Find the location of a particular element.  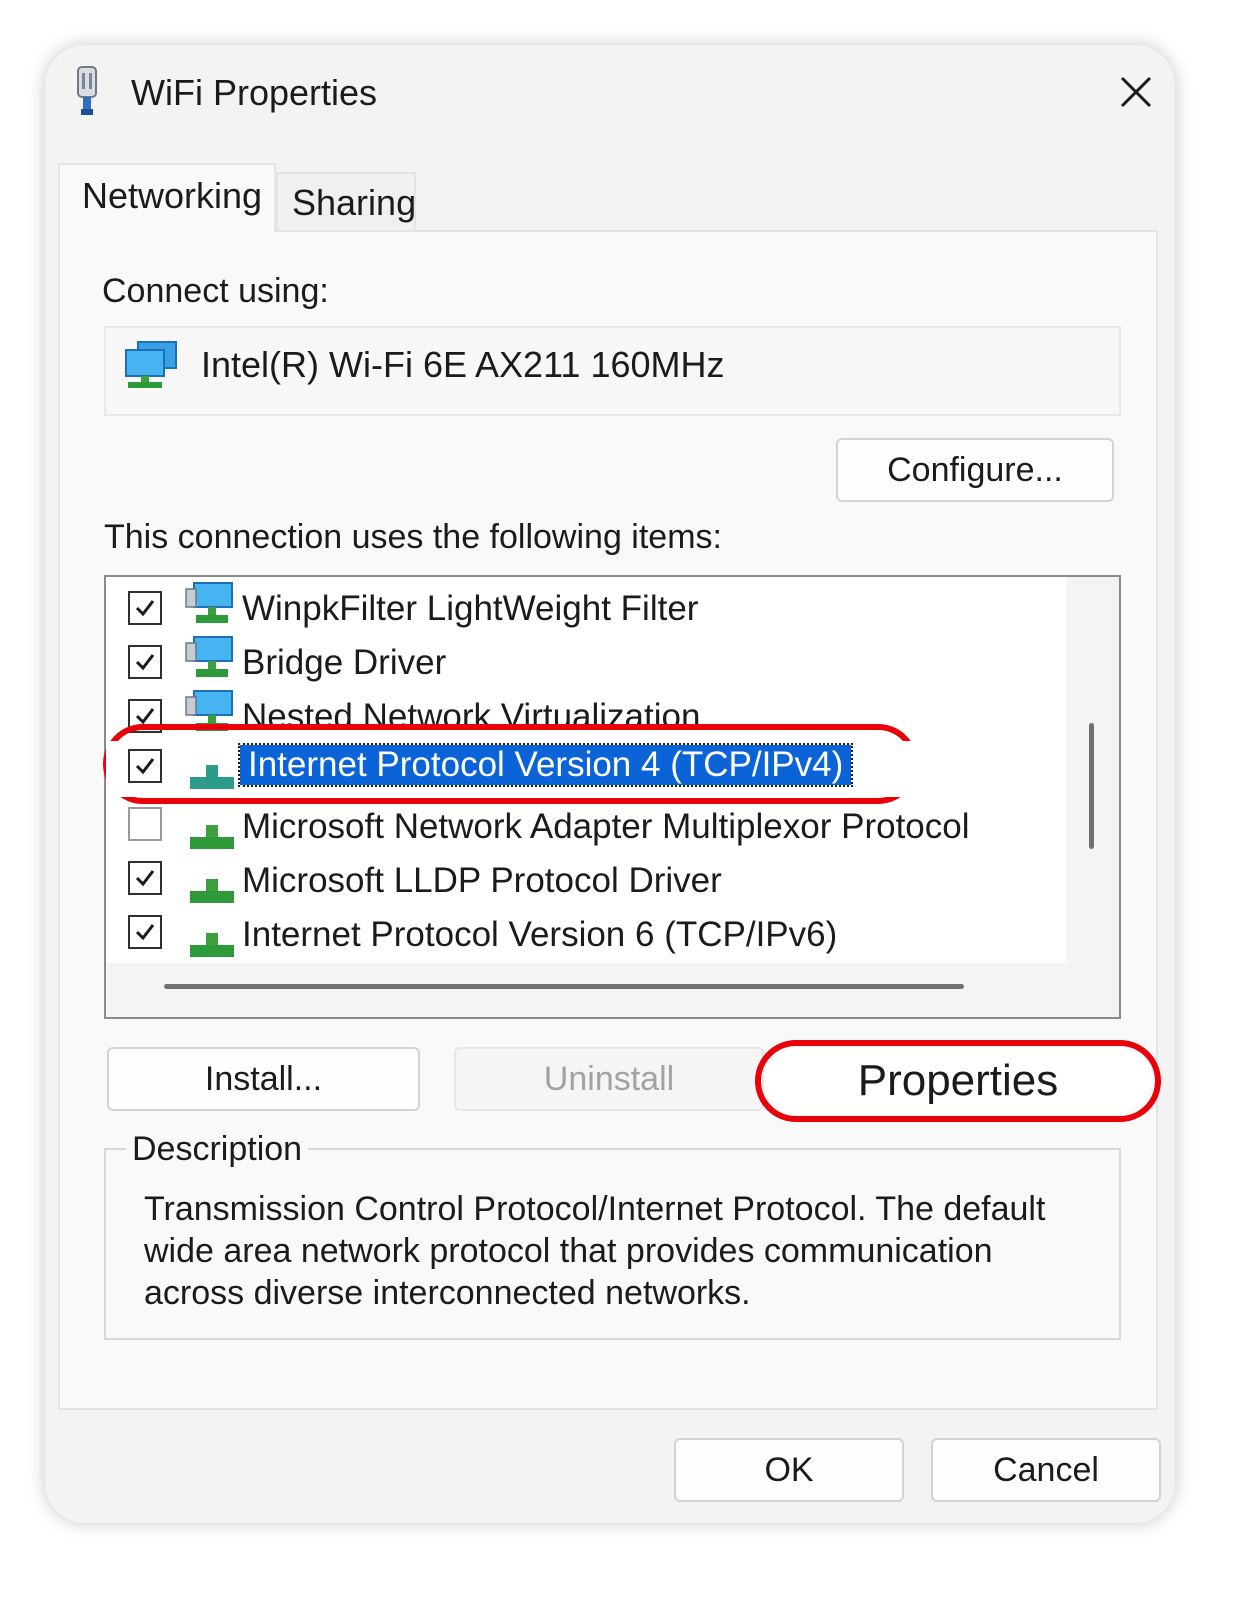

adapter-name: Intel(R) Wi-Fi 6E AX211 160MHz is located at coordinates (463, 364).